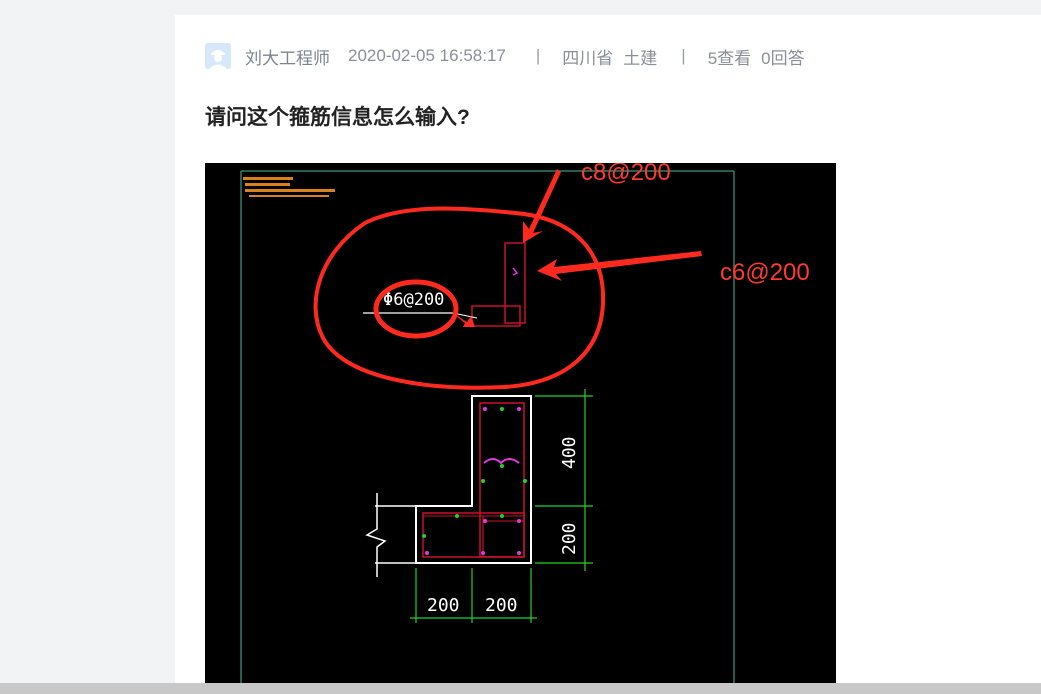 The width and height of the screenshot is (1041, 694). What do you see at coordinates (576, 248) in the screenshot?
I see `annotation-arrows` at bounding box center [576, 248].